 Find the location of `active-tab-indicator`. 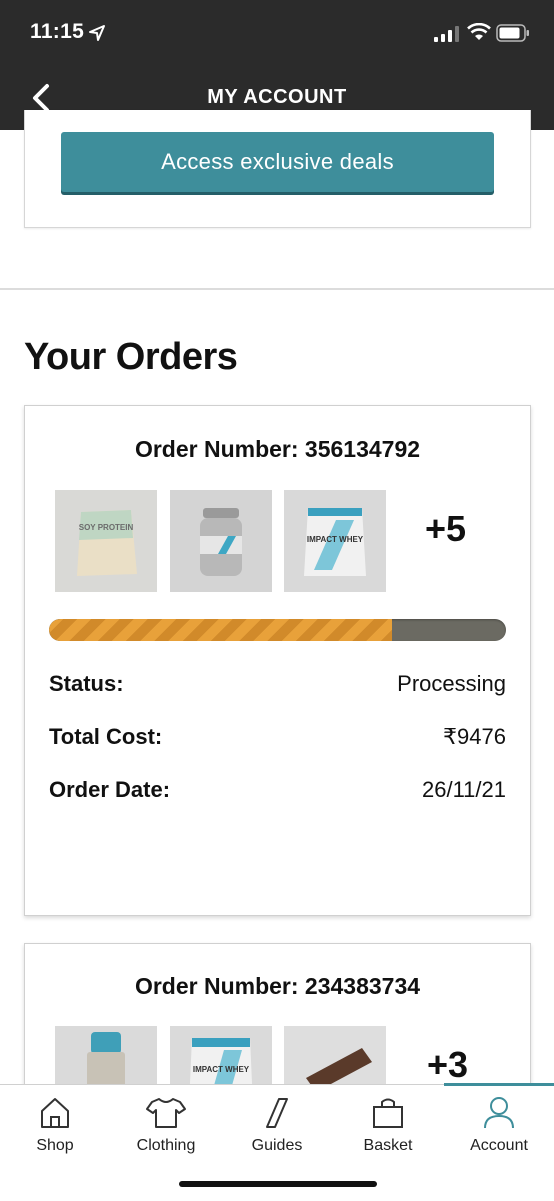

active-tab-indicator is located at coordinates (499, 1084).